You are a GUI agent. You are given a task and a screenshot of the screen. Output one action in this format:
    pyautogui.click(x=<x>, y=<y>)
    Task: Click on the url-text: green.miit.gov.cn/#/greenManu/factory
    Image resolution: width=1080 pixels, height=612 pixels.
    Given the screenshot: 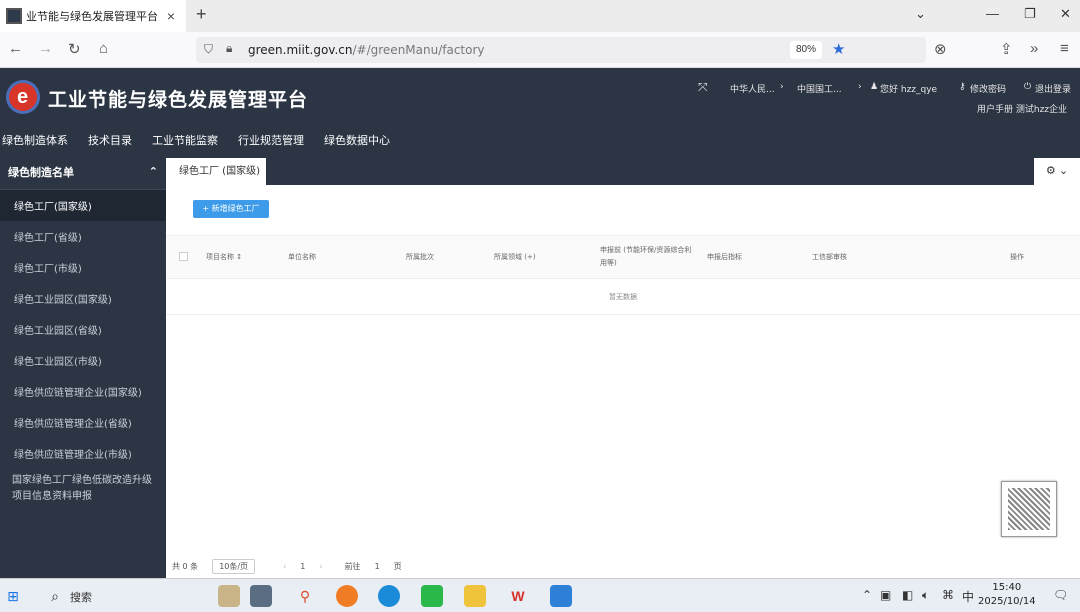 What is the action you would take?
    pyautogui.click(x=366, y=50)
    